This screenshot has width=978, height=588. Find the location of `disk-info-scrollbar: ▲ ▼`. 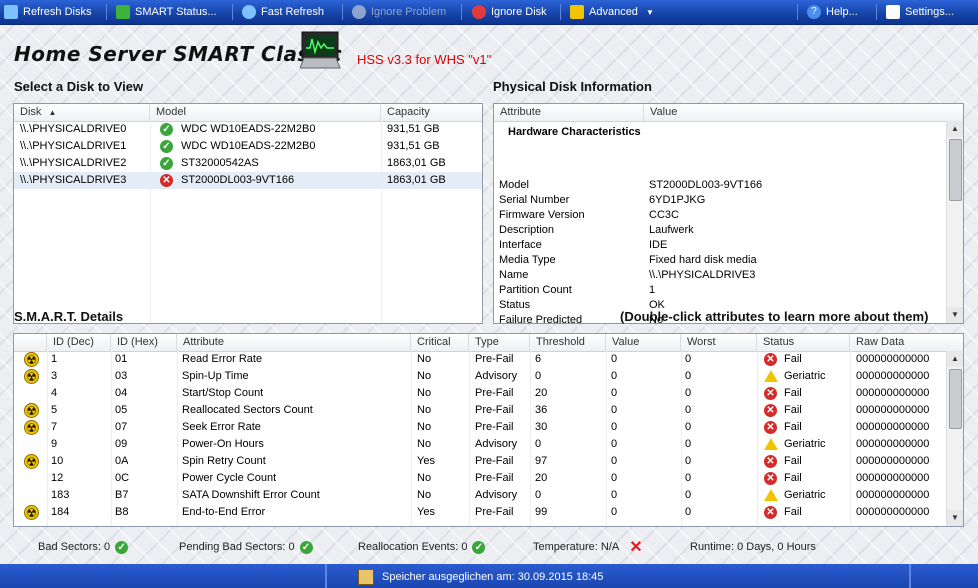

disk-info-scrollbar: ▲ ▼ is located at coordinates (954, 222).